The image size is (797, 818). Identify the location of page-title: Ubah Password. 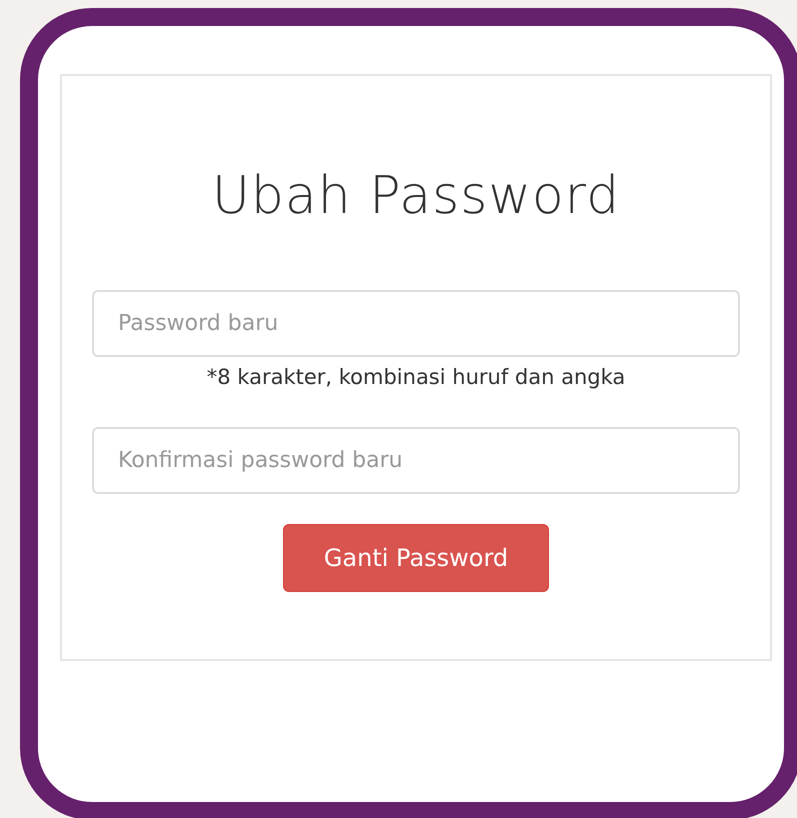
(416, 196).